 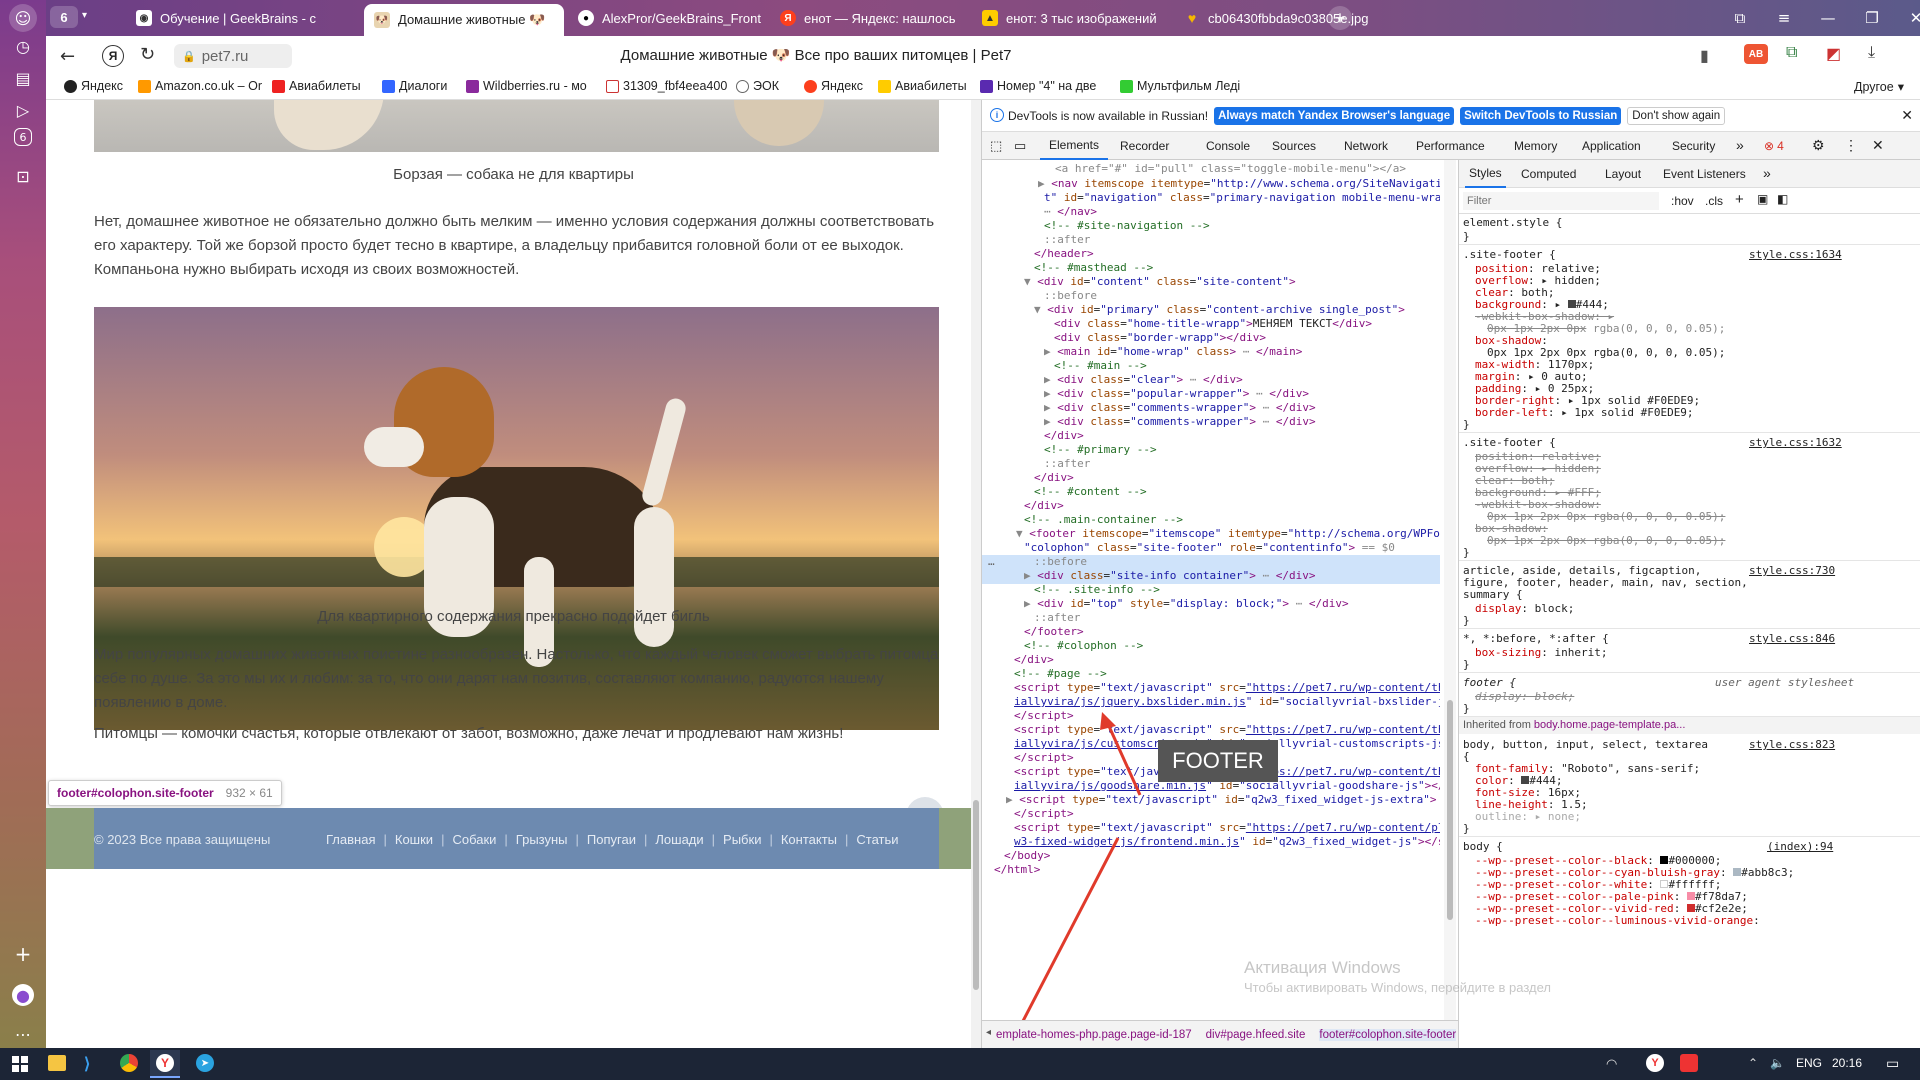 I want to click on telegram-icon: ➤, so click(x=205, y=1063).